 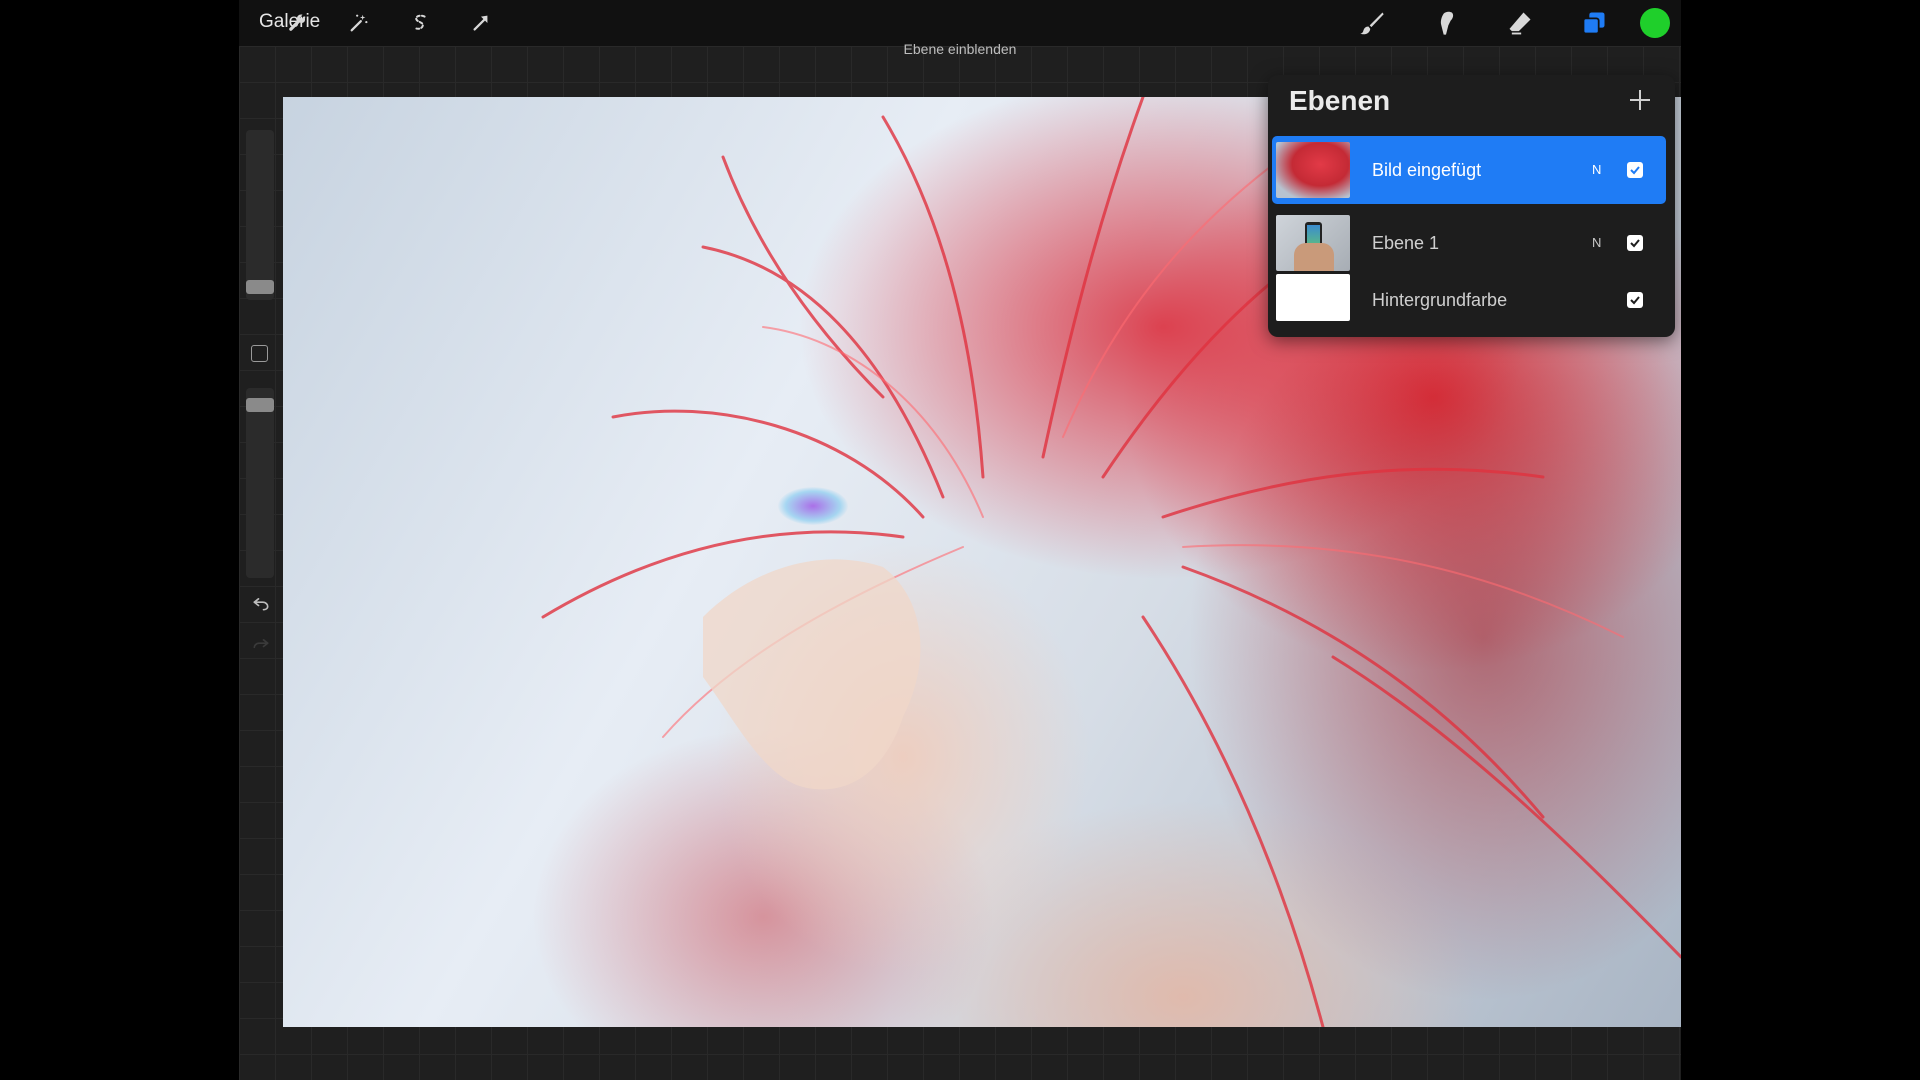 What do you see at coordinates (261, 644) in the screenshot?
I see `redo-icon` at bounding box center [261, 644].